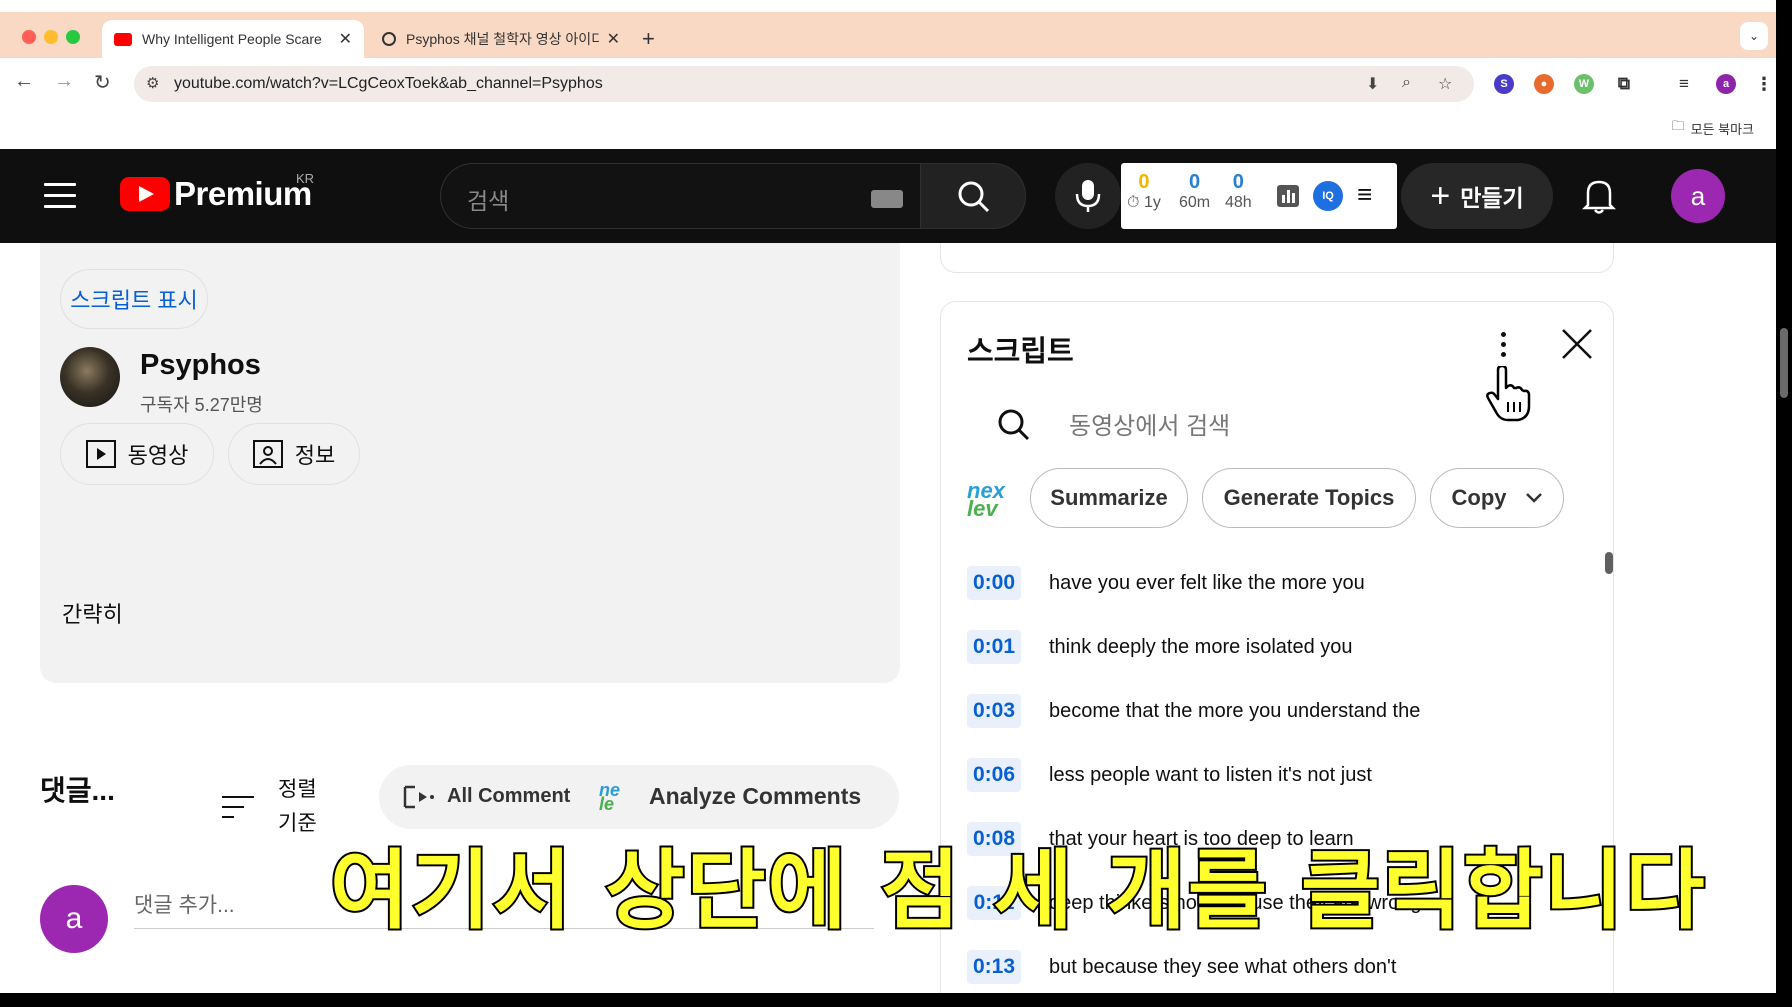 Image resolution: width=1792 pixels, height=1007 pixels. What do you see at coordinates (973, 196) in the screenshot?
I see `search-button` at bounding box center [973, 196].